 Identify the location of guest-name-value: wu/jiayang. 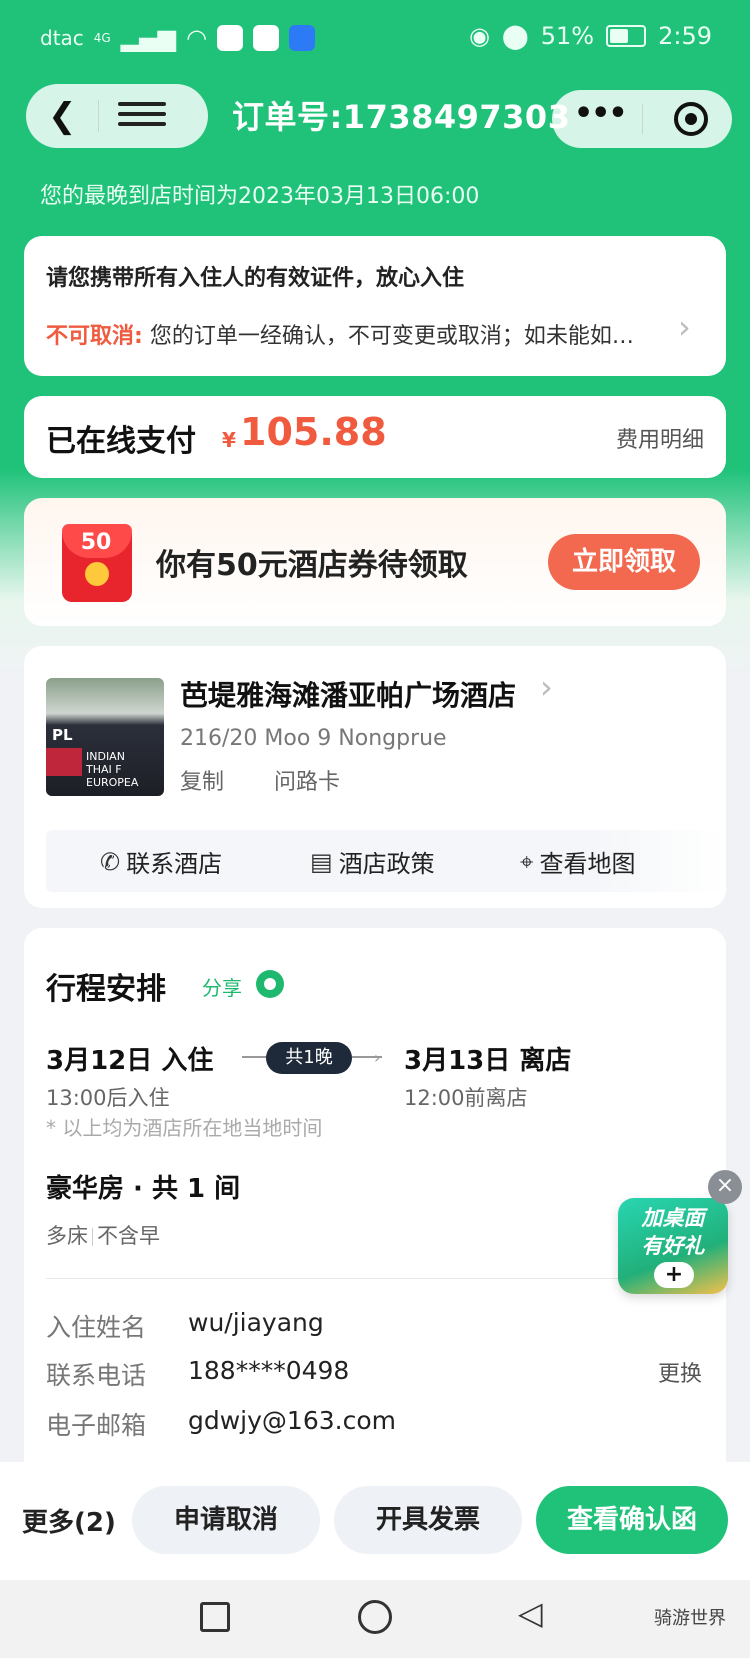
(256, 1322).